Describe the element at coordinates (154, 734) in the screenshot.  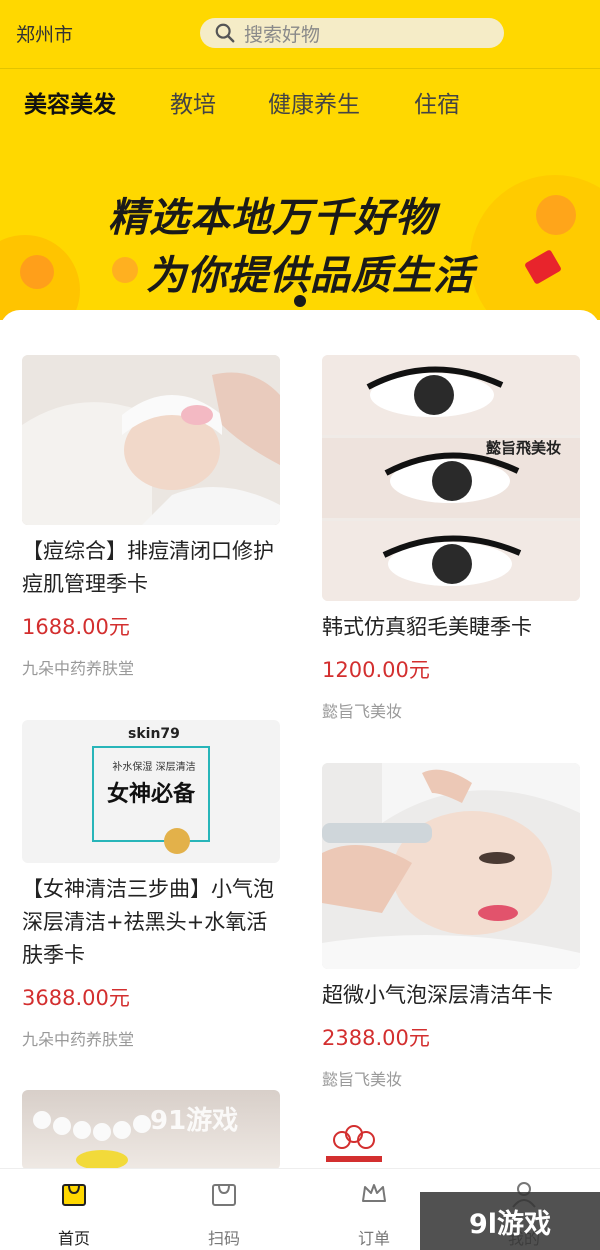
I see `image-brand: skin79` at that location.